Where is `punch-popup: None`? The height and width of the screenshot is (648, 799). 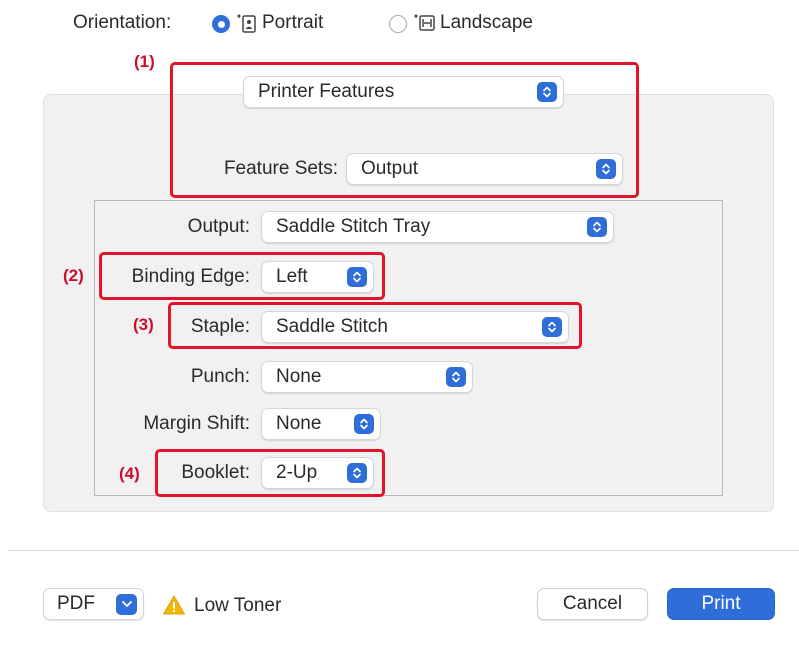 punch-popup: None is located at coordinates (367, 377).